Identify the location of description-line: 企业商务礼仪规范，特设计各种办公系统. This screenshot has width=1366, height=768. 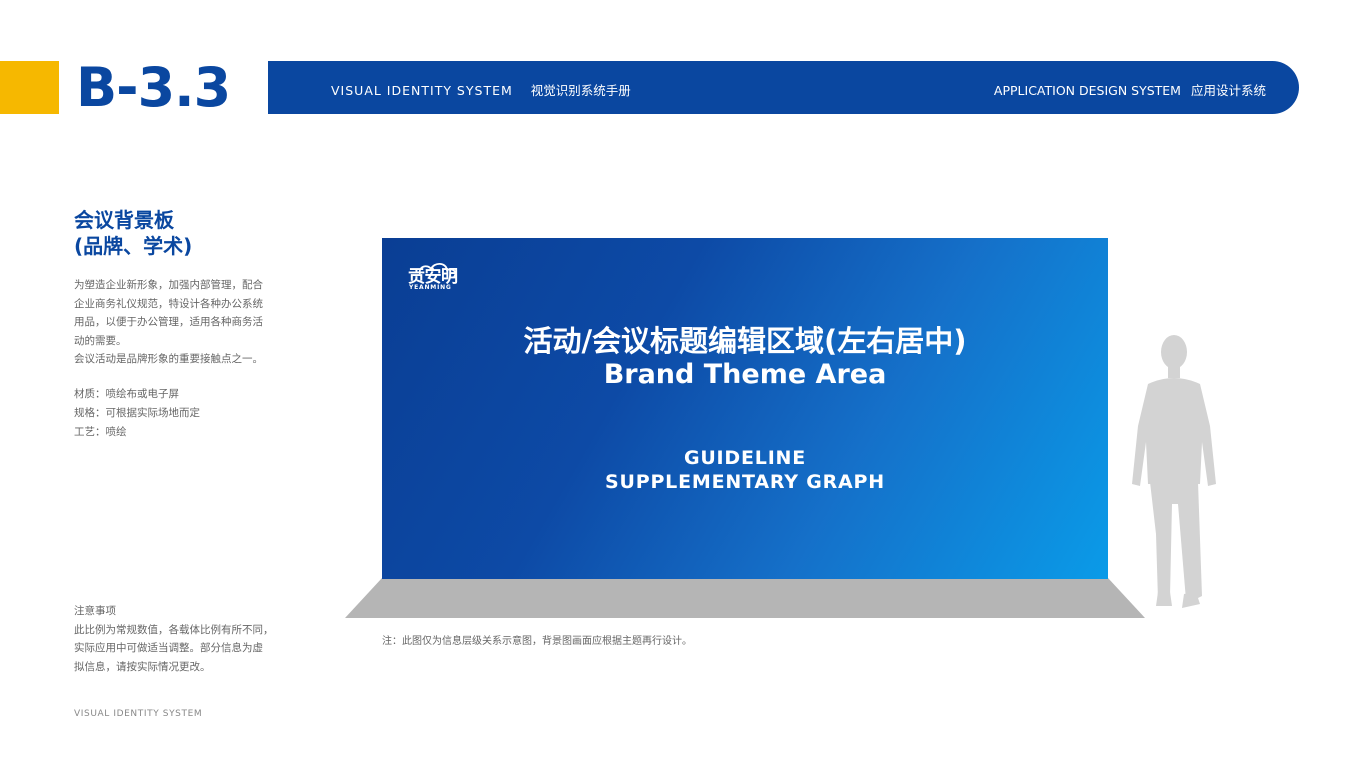
(168, 303).